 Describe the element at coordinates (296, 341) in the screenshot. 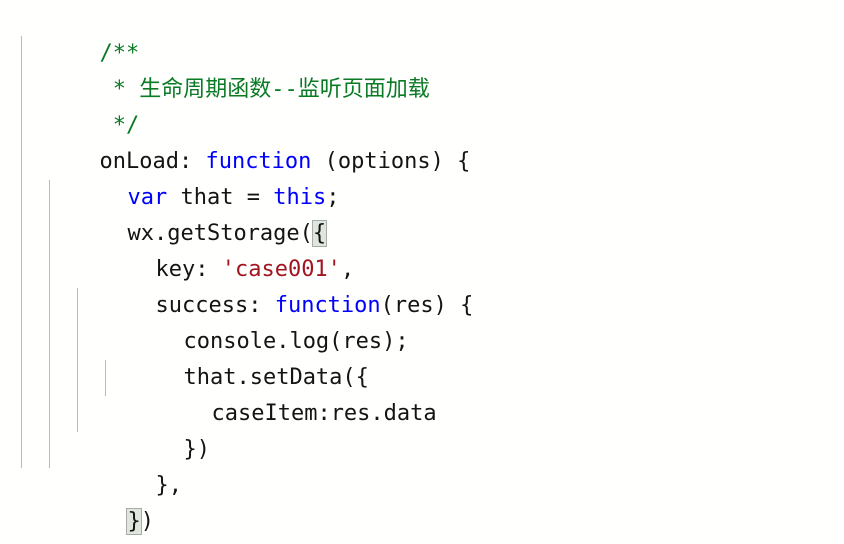

I see `console-log-statement: console.log(res);` at that location.